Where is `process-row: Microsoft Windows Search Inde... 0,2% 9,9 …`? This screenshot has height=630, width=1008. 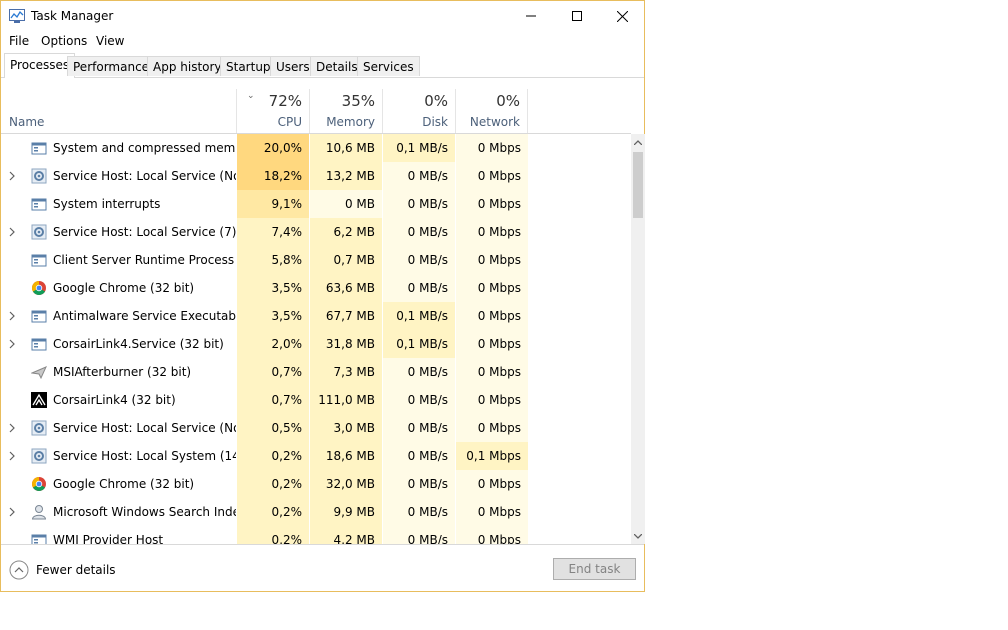
process-row: Microsoft Windows Search Inde... 0,2% 9,9 … is located at coordinates (316, 512).